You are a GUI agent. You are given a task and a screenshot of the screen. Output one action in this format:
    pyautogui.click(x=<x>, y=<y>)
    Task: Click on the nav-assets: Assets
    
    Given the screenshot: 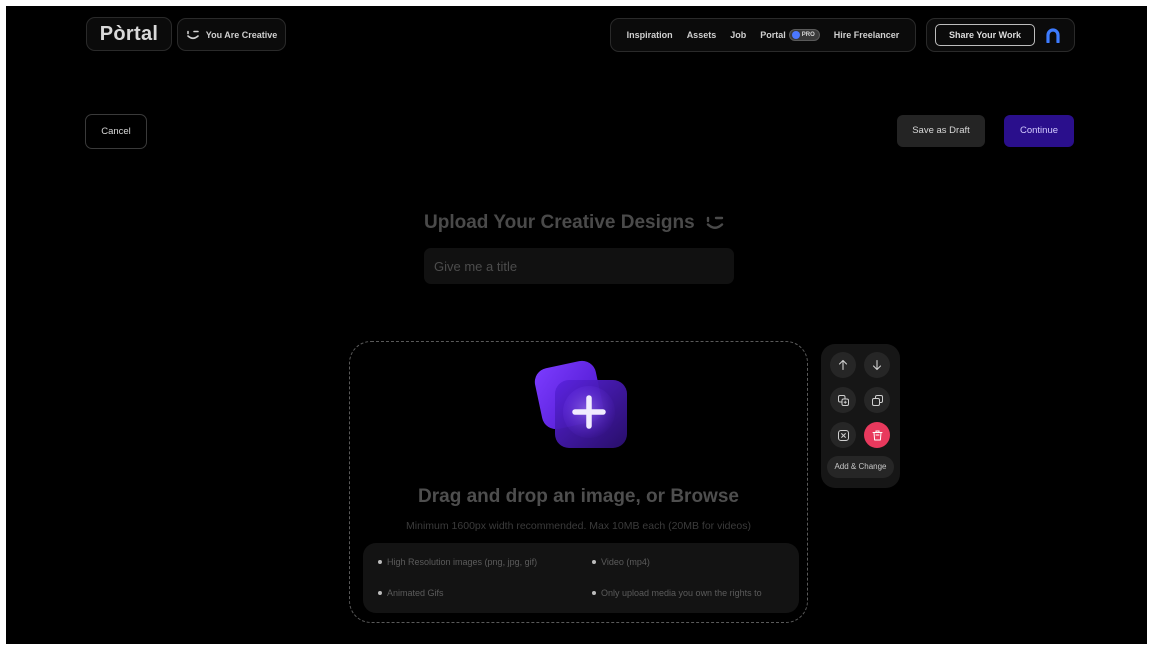 What is the action you would take?
    pyautogui.click(x=702, y=35)
    